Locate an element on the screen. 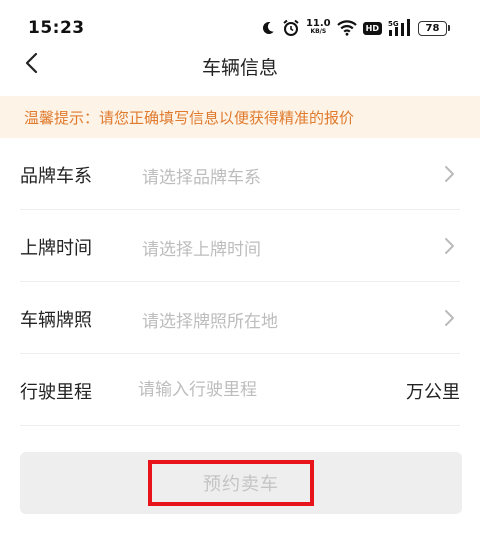 This screenshot has width=480, height=543. status-time: 15:23 is located at coordinates (56, 28).